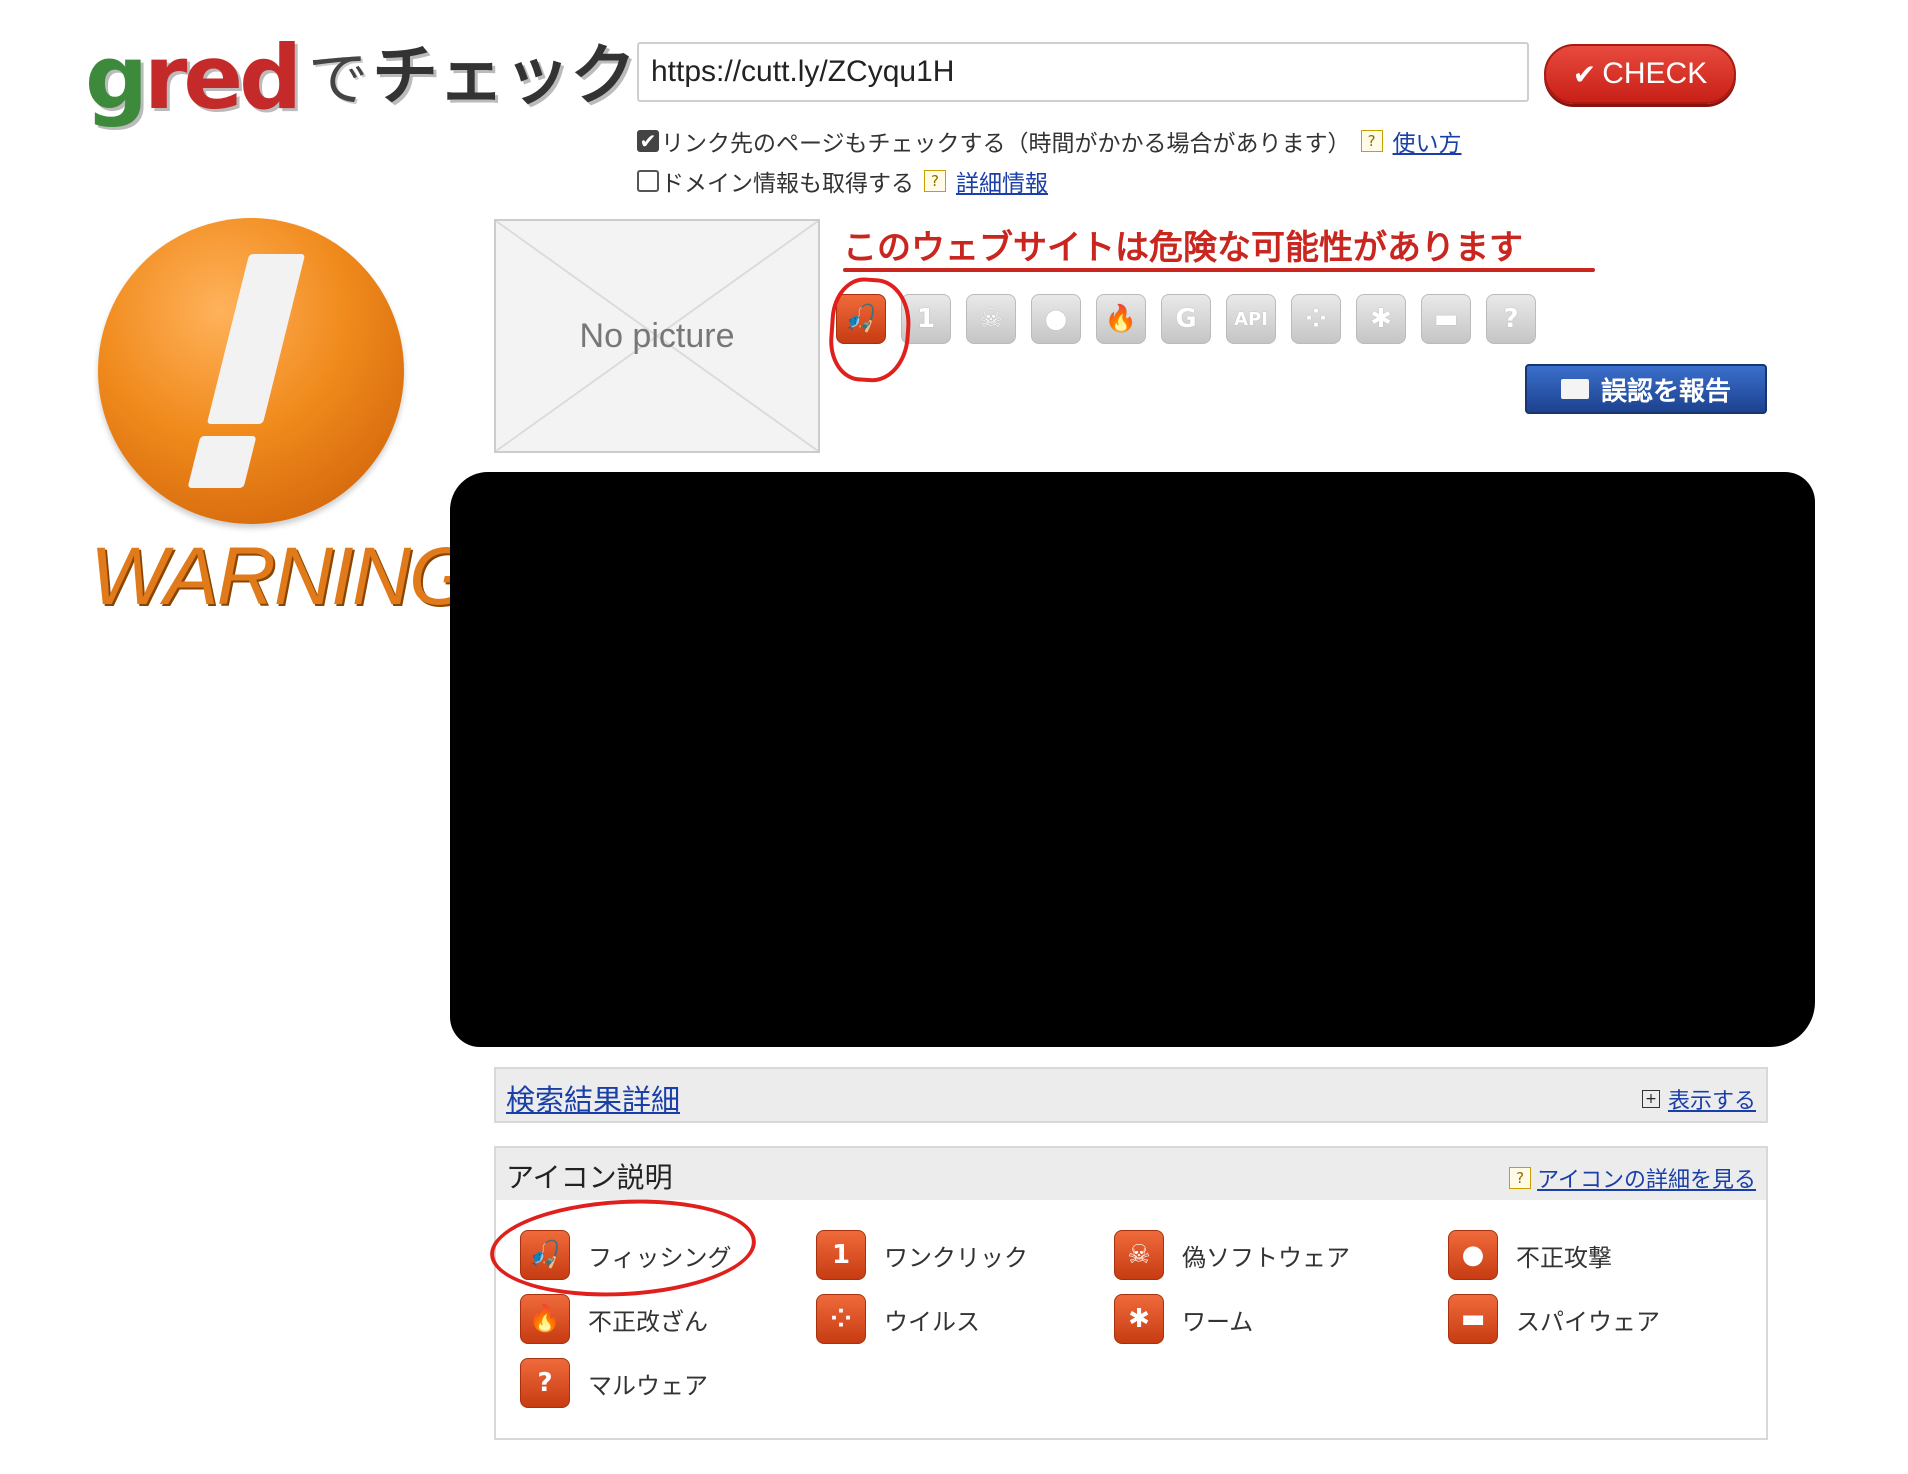  What do you see at coordinates (1511, 319) in the screenshot?
I see `malware-icon: ?` at bounding box center [1511, 319].